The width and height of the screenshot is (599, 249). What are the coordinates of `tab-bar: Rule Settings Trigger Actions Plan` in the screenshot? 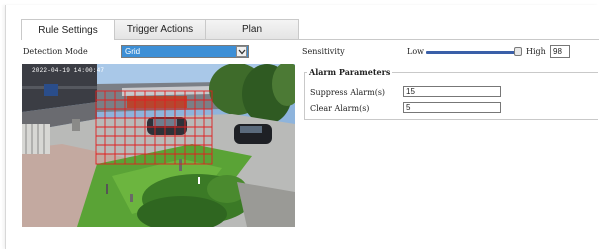 It's located at (160, 29).